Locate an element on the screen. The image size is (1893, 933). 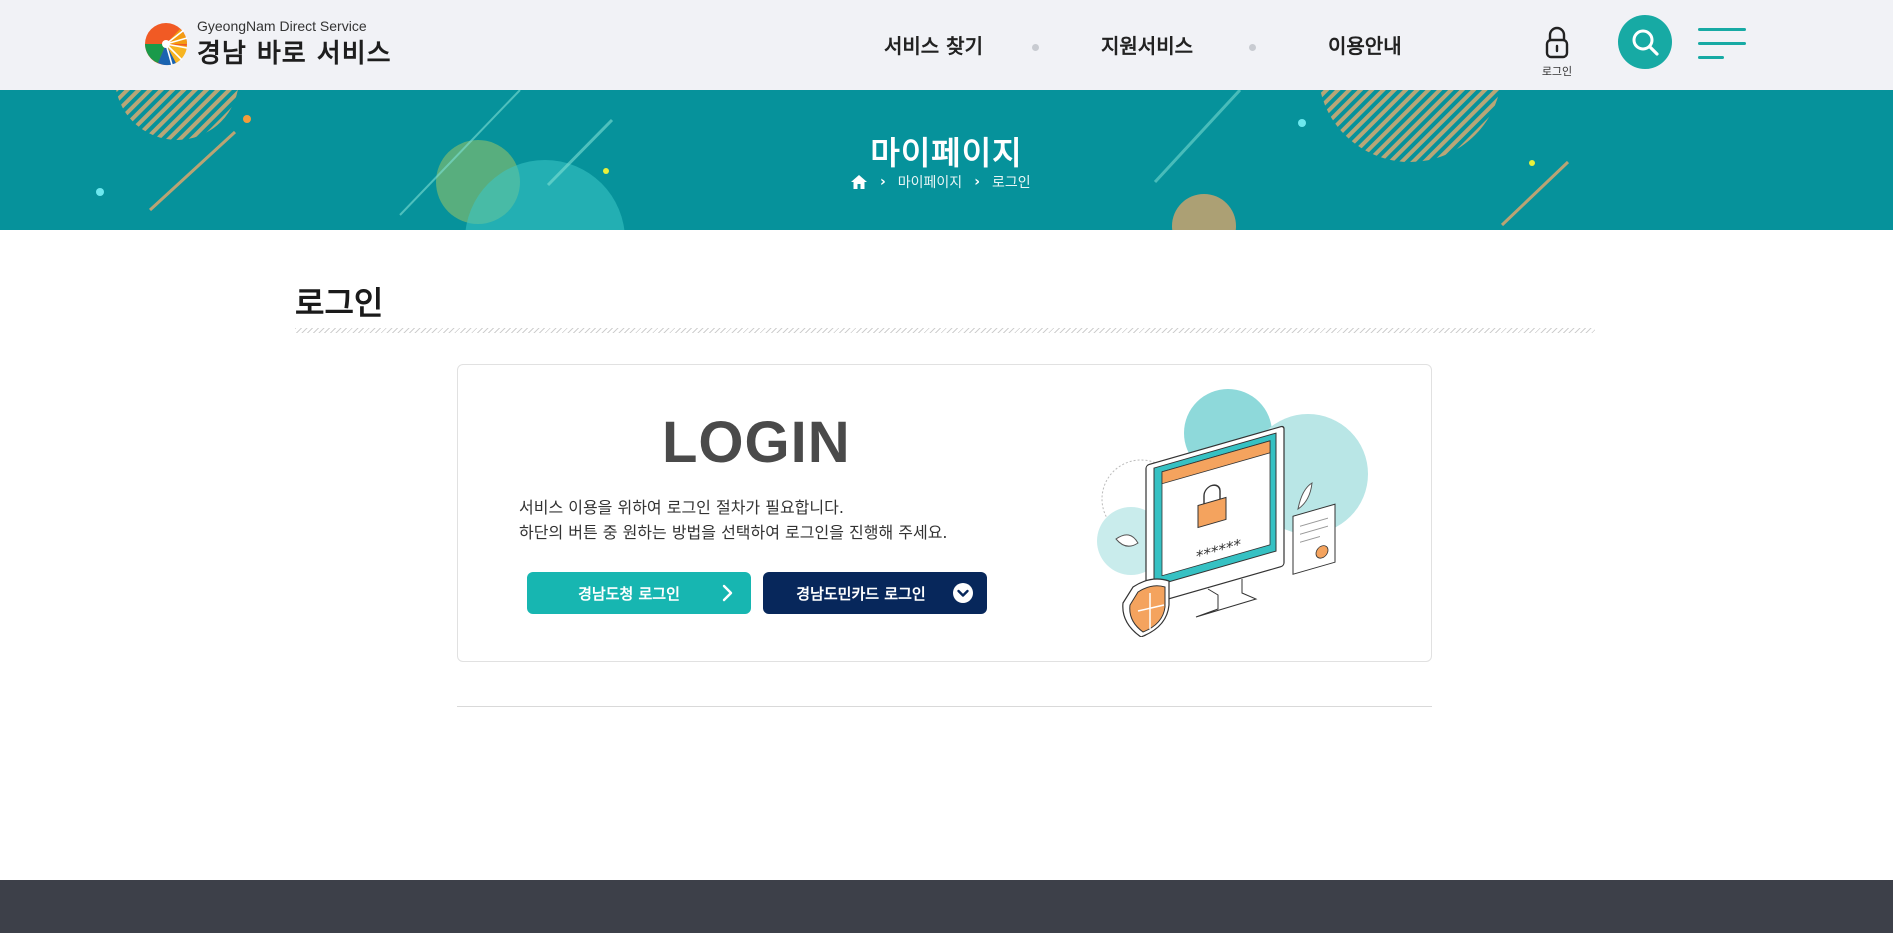
login-description-line: 서비스 이용을 위하여 로그인 절차가 필요합니다. is located at coordinates (681, 507).